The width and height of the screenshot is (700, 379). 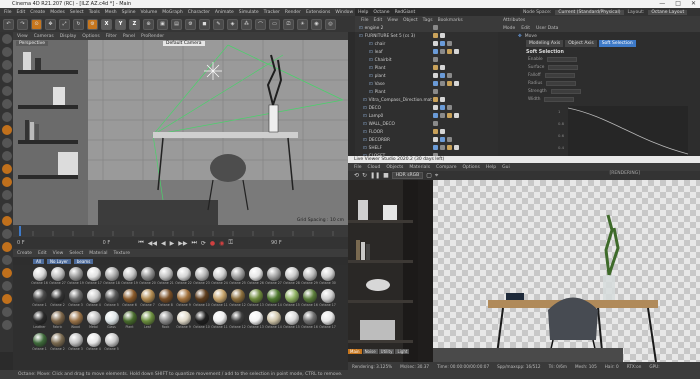 What do you see at coordinates (6, 169) in the screenshot?
I see `snap-icon` at bounding box center [6, 169].